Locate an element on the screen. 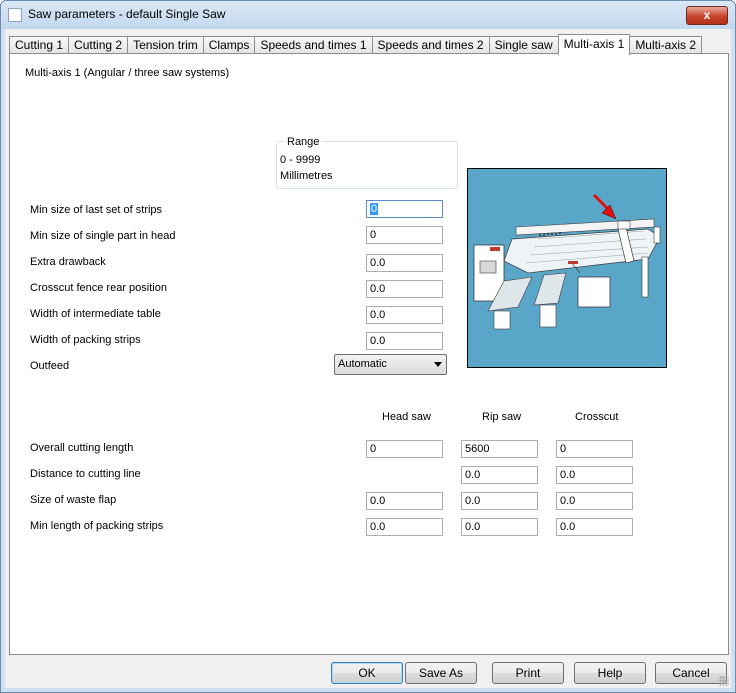  selected-text: 0 is located at coordinates (374, 209).